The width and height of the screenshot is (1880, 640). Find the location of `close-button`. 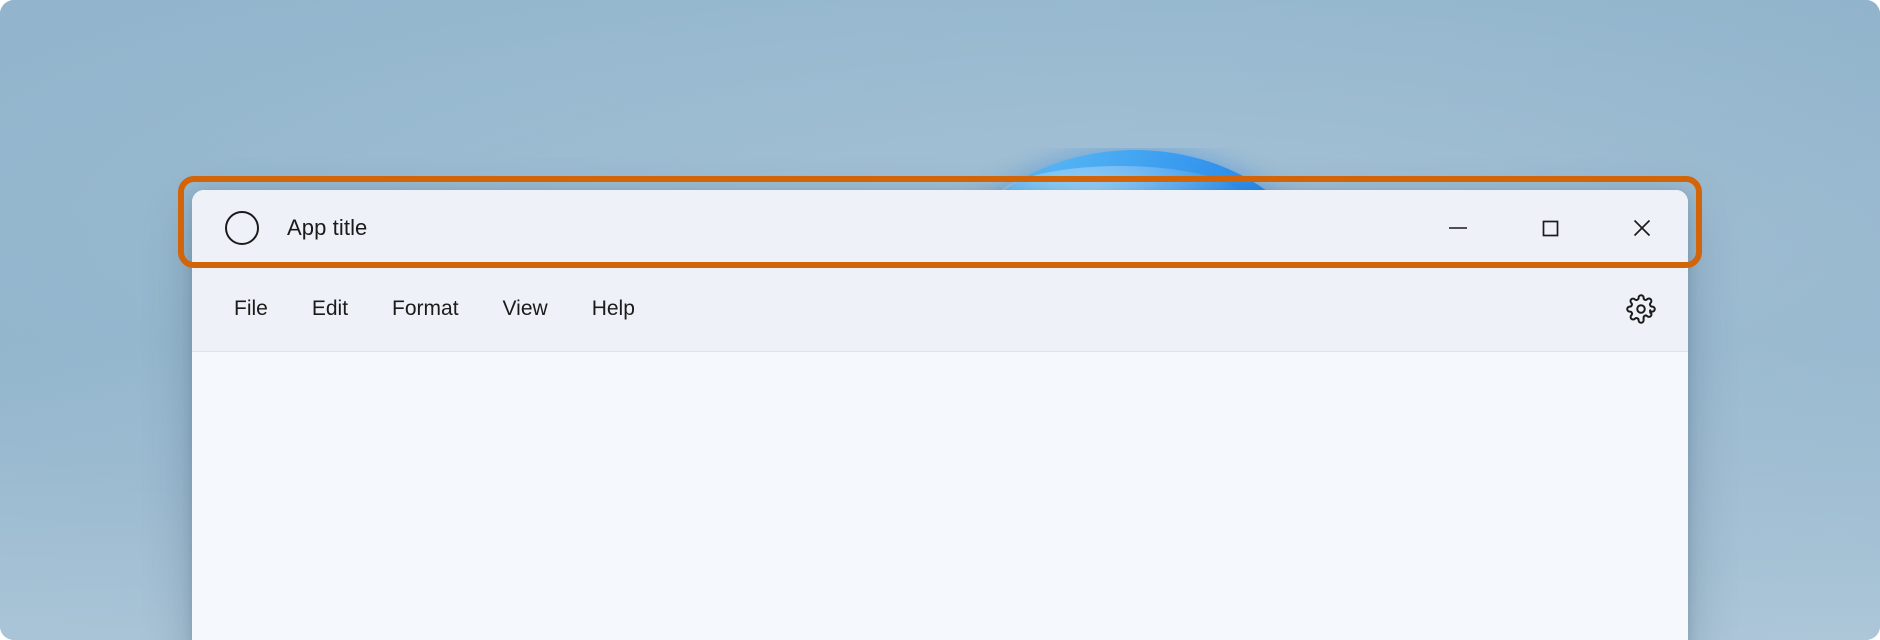

close-button is located at coordinates (1642, 228).